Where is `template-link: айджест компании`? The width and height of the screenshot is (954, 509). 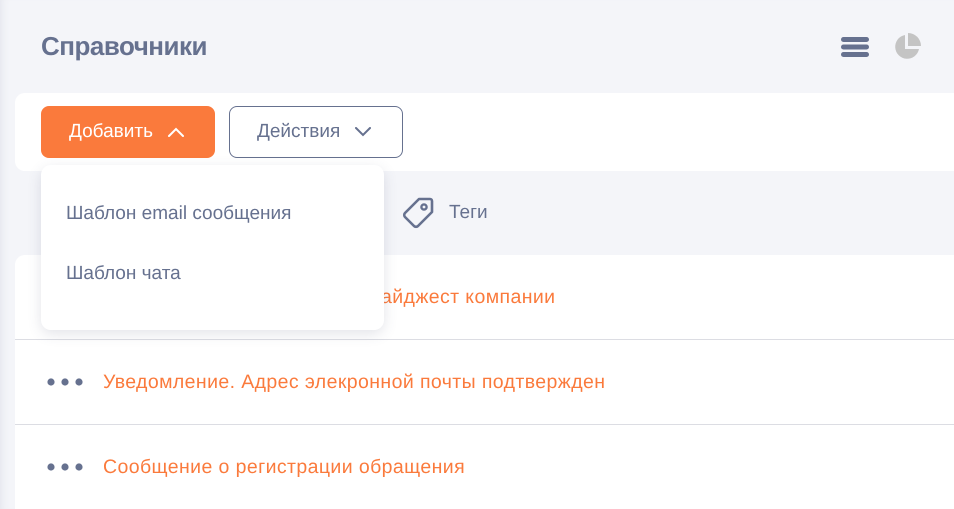
template-link: айджест компании is located at coordinates (468, 297).